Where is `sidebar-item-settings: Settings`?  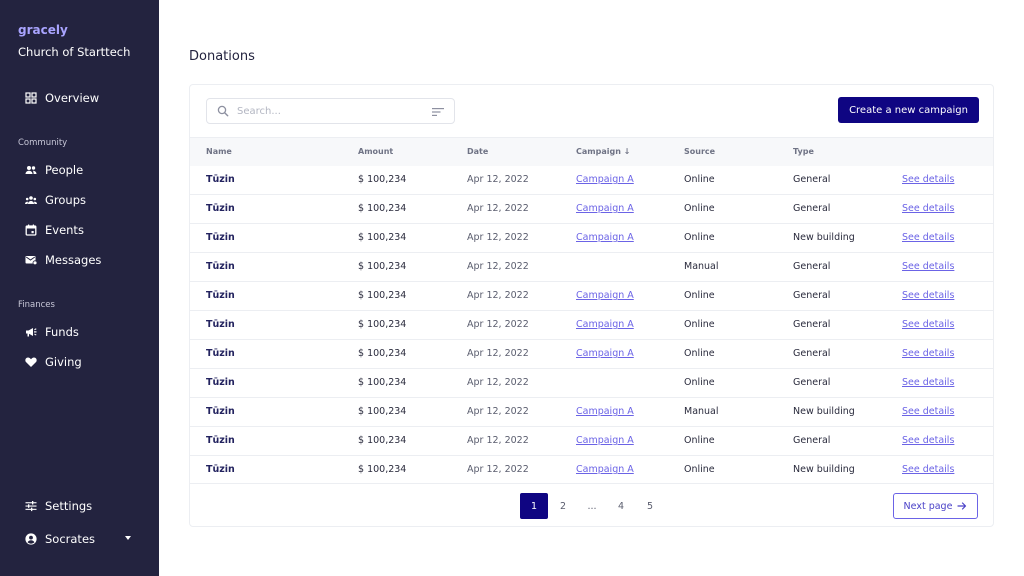
sidebar-item-settings: Settings is located at coordinates (79, 506).